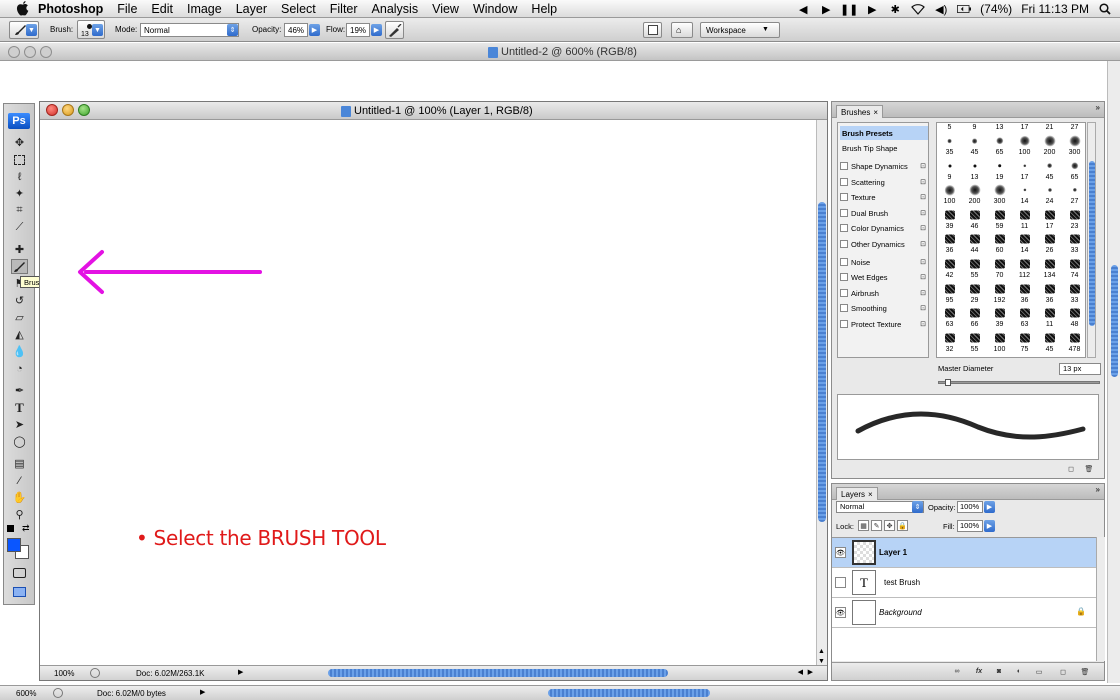 Image resolution: width=1120 pixels, height=700 pixels. What do you see at coordinates (445, 9) in the screenshot?
I see `menu-view: View` at bounding box center [445, 9].